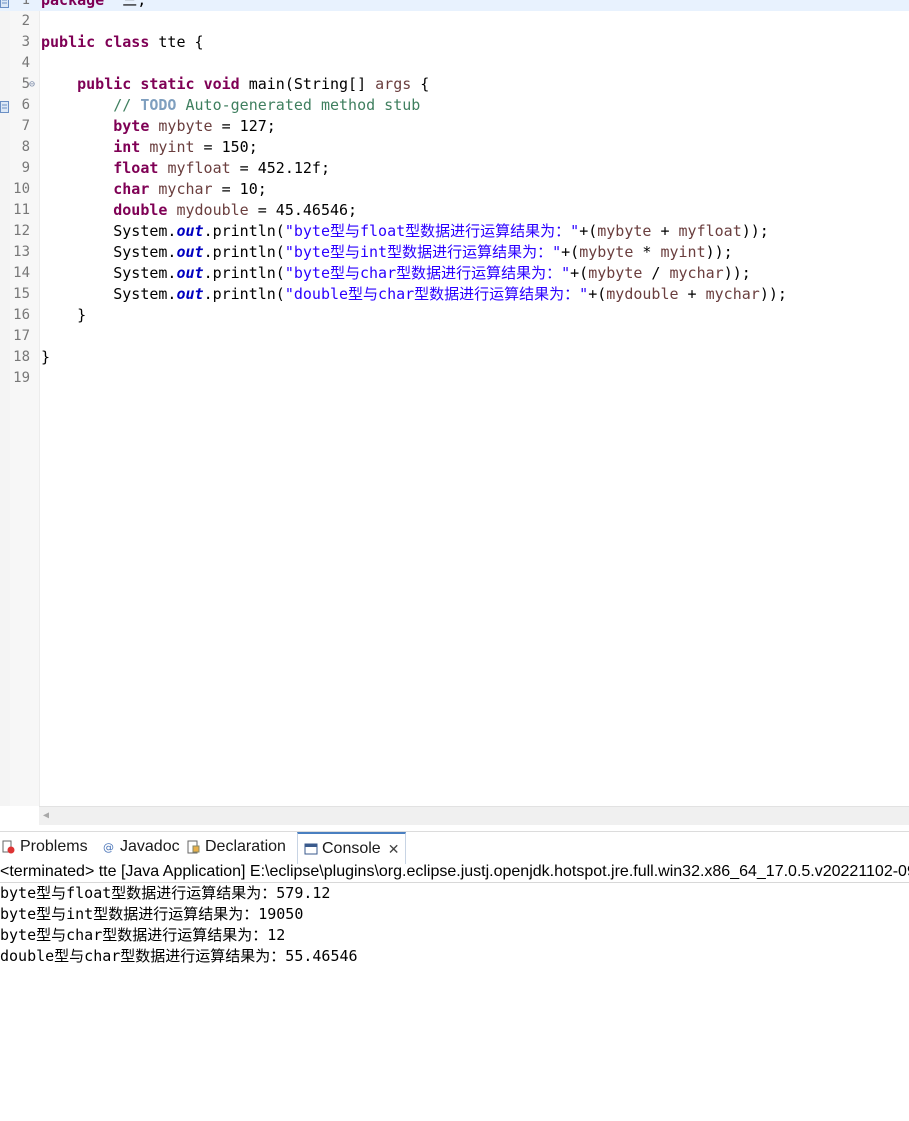 Image resolution: width=909 pixels, height=1121 pixels. I want to click on code-text: byte mybyte = 127;, so click(158, 126).